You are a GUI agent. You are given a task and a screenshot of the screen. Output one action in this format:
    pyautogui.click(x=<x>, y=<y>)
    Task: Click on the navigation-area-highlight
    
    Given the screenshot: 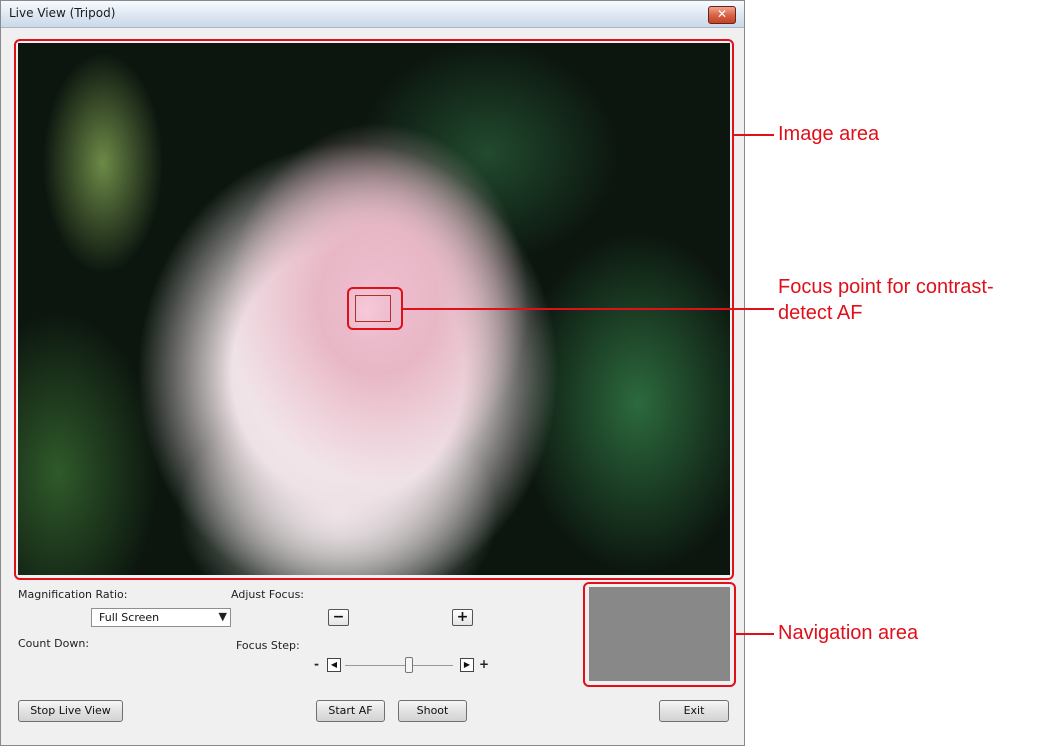 What is the action you would take?
    pyautogui.click(x=659, y=634)
    